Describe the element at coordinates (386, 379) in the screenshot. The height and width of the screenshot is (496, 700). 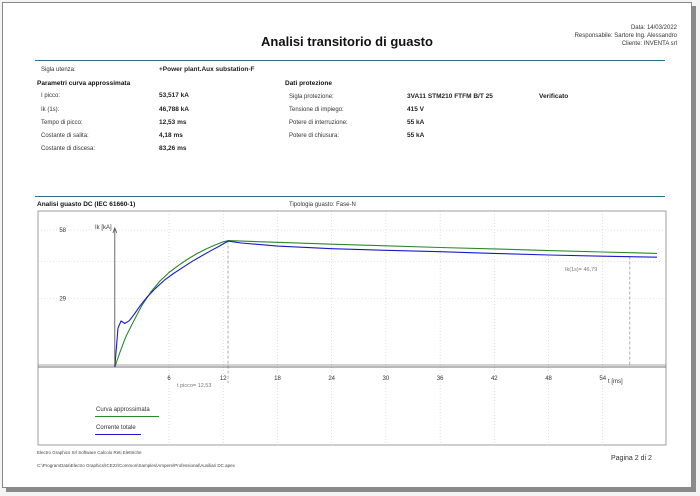
I see `x-tick-label: 30` at that location.